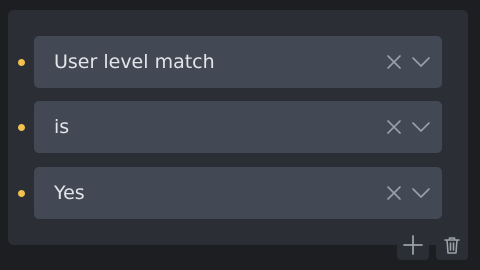  I want to click on select-value: User level match, so click(134, 62).